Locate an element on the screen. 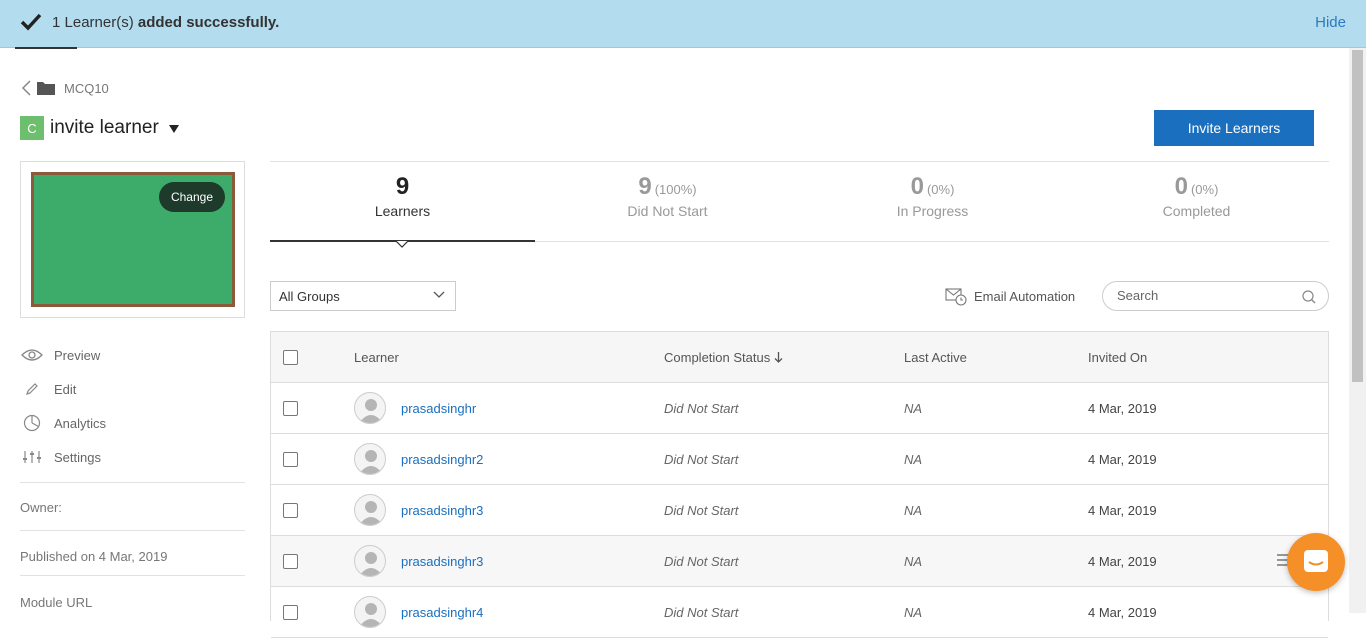 This screenshot has width=1366, height=638. group-filter-select: All Groups is located at coordinates (363, 296).